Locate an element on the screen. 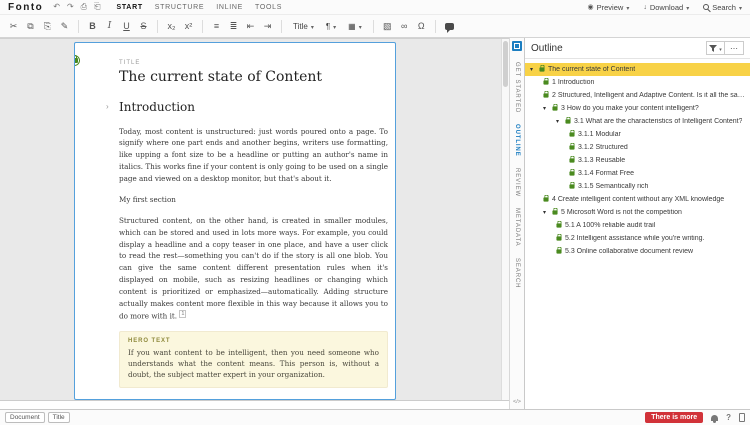 Image resolution: width=750 pixels, height=425 pixels. link-icon: ∞ is located at coordinates (404, 26).